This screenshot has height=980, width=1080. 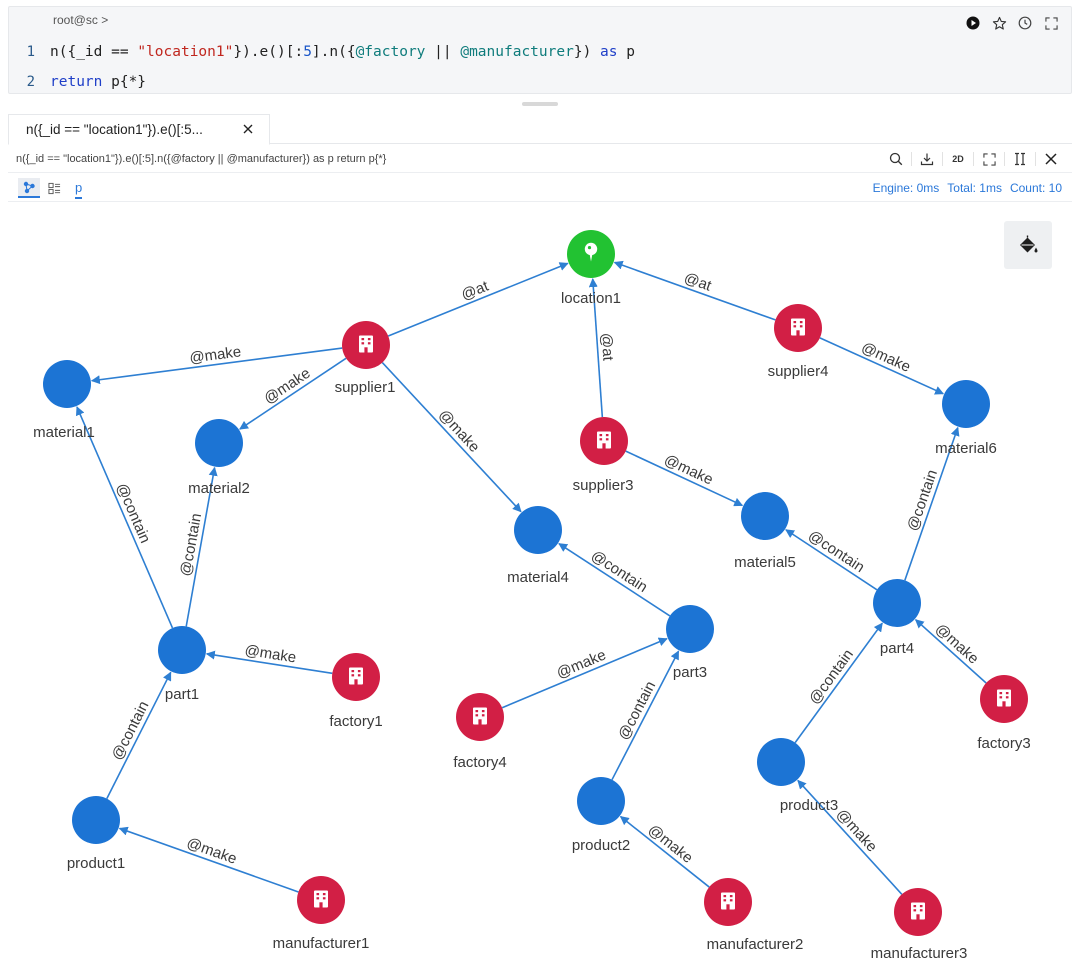 I want to click on building-icon, so click(x=918, y=911).